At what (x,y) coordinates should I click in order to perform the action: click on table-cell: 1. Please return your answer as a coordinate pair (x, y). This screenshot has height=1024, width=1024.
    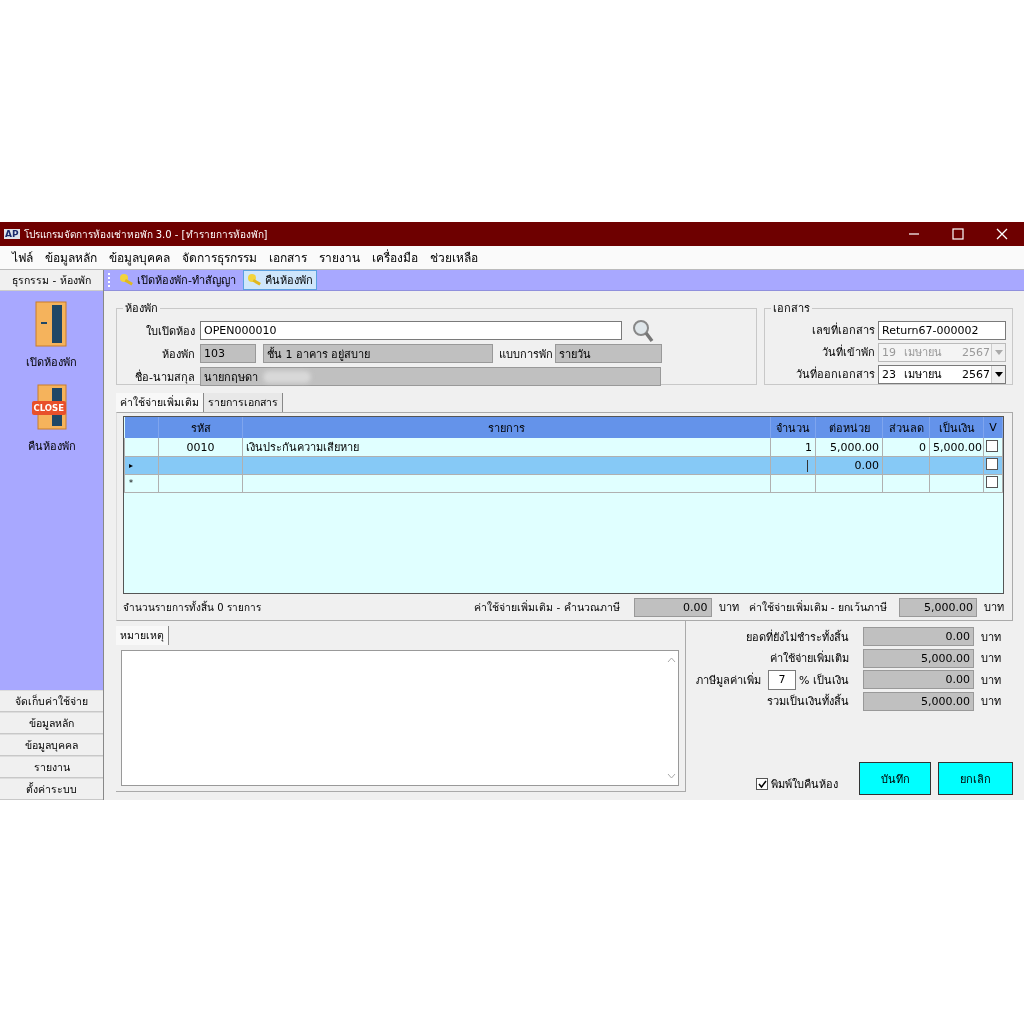
    Looking at the image, I should click on (808, 447).